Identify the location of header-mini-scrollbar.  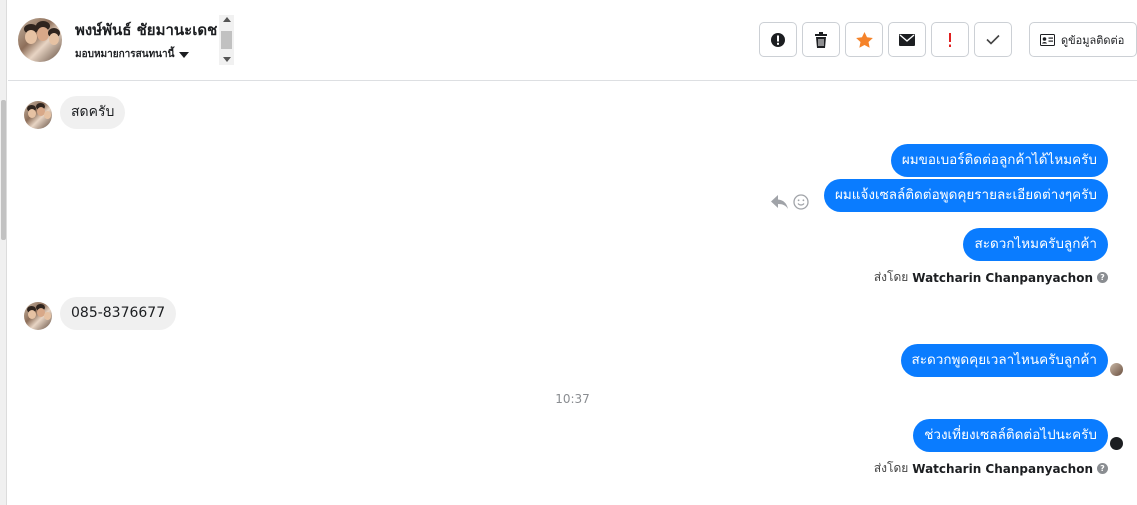
(226, 40).